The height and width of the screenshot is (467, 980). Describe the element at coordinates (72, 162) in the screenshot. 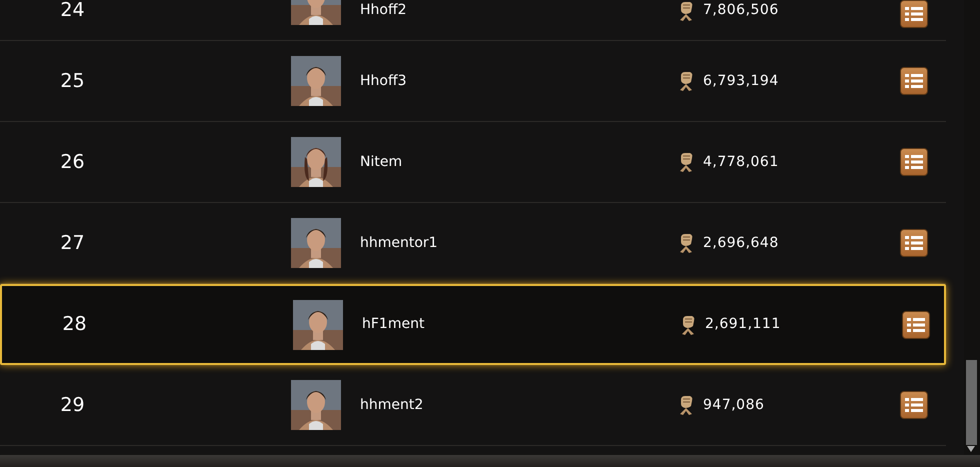

I see `rank-number: 26` at that location.